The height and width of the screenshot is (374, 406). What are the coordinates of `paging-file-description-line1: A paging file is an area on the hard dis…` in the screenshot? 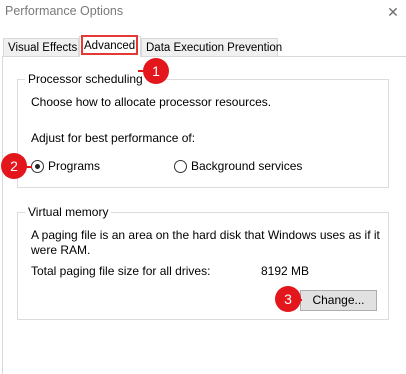 It's located at (205, 235).